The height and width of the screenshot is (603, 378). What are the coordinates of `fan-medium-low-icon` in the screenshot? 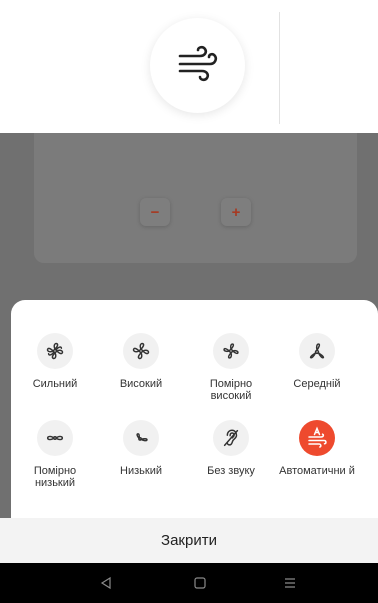 It's located at (55, 438).